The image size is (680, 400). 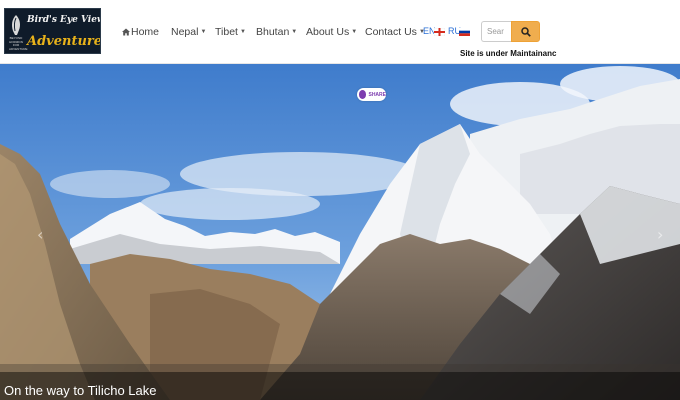 I want to click on viber-icon, so click(x=363, y=94).